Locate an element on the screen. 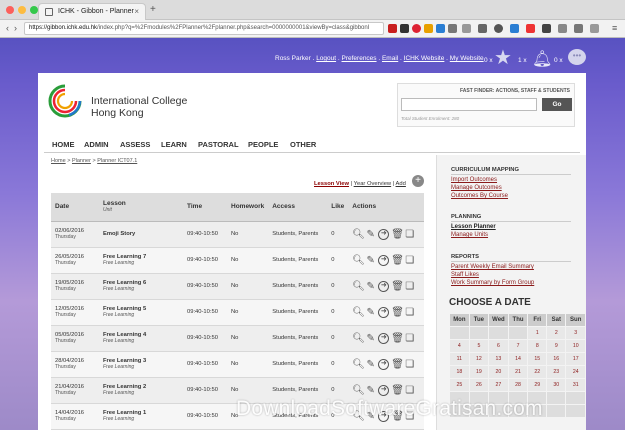  forward-icon: › is located at coordinates (15, 28).